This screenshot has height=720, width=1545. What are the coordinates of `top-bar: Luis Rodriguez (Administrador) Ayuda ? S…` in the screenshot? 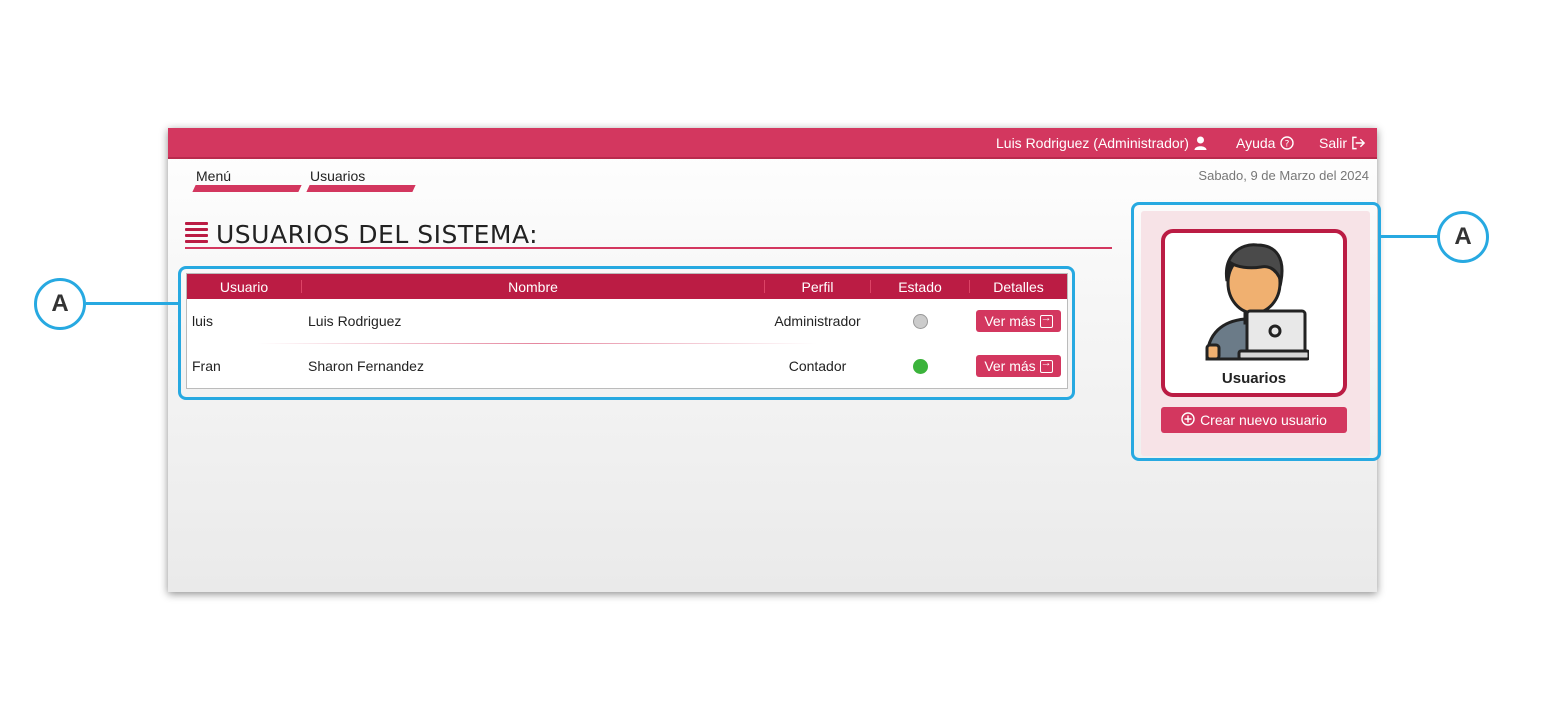 It's located at (772, 143).